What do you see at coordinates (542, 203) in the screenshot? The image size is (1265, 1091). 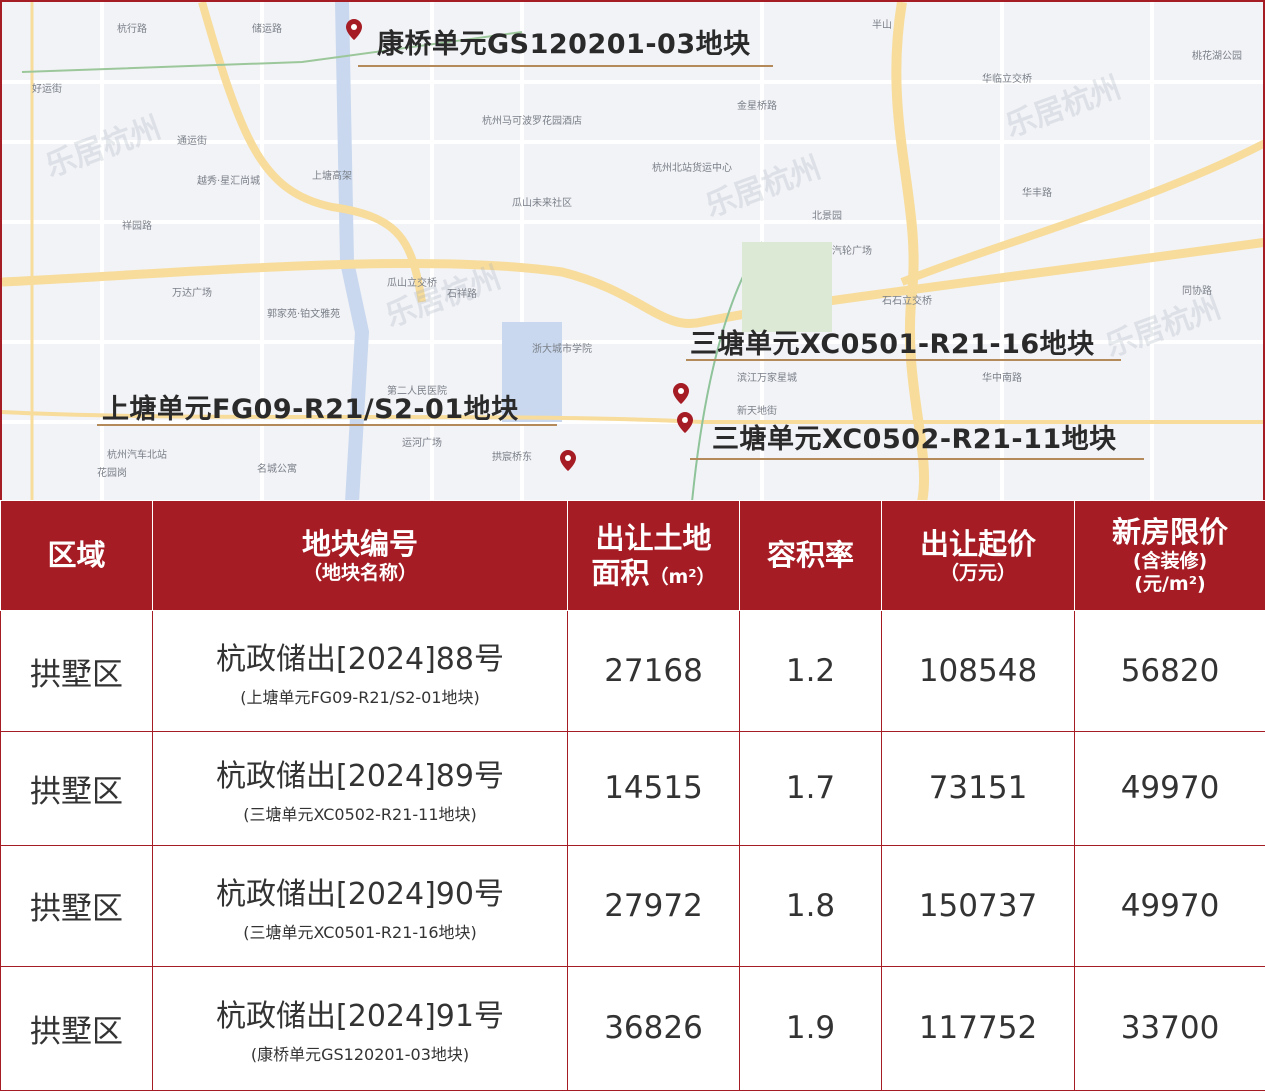 I see `map-place-label: 瓜山未来社区` at bounding box center [542, 203].